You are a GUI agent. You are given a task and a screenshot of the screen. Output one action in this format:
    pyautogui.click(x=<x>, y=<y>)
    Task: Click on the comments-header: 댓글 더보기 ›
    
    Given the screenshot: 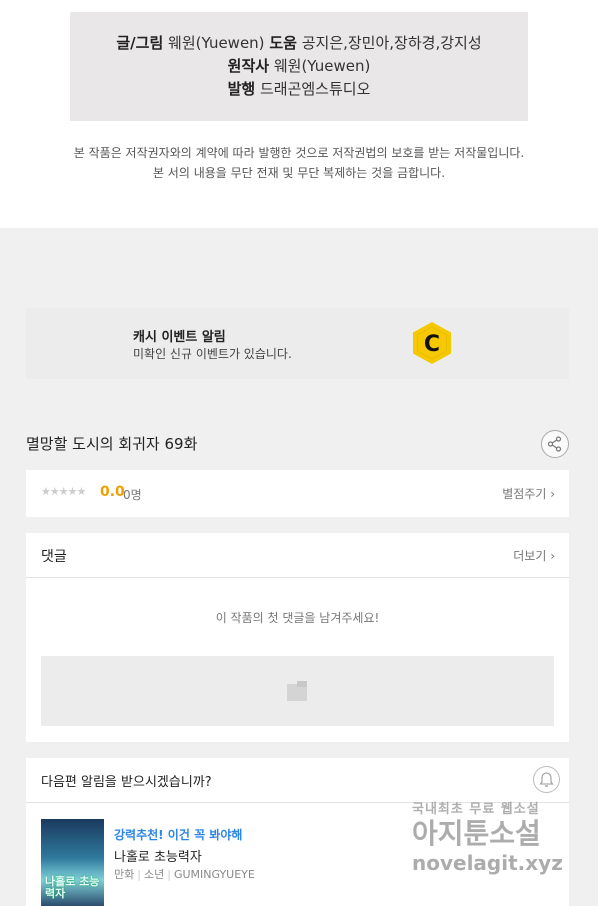 What is the action you would take?
    pyautogui.click(x=297, y=555)
    